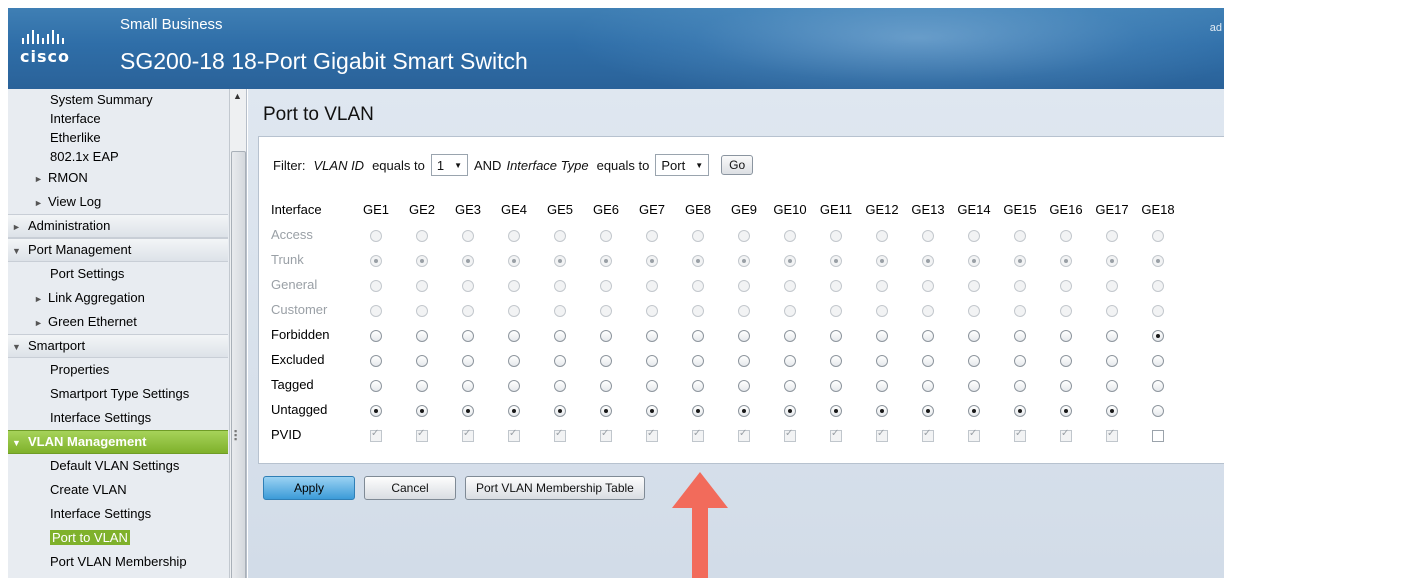  Describe the element at coordinates (118, 178) in the screenshot. I see `sidebar-item: ► RMON` at that location.